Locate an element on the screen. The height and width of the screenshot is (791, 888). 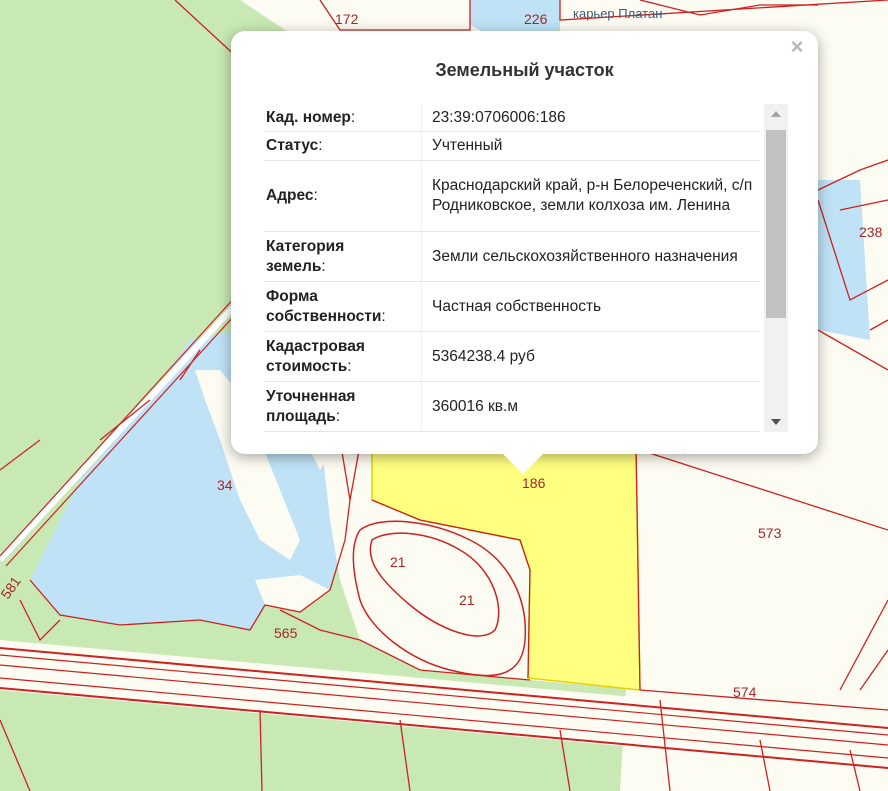
close-button: × is located at coordinates (797, 47).